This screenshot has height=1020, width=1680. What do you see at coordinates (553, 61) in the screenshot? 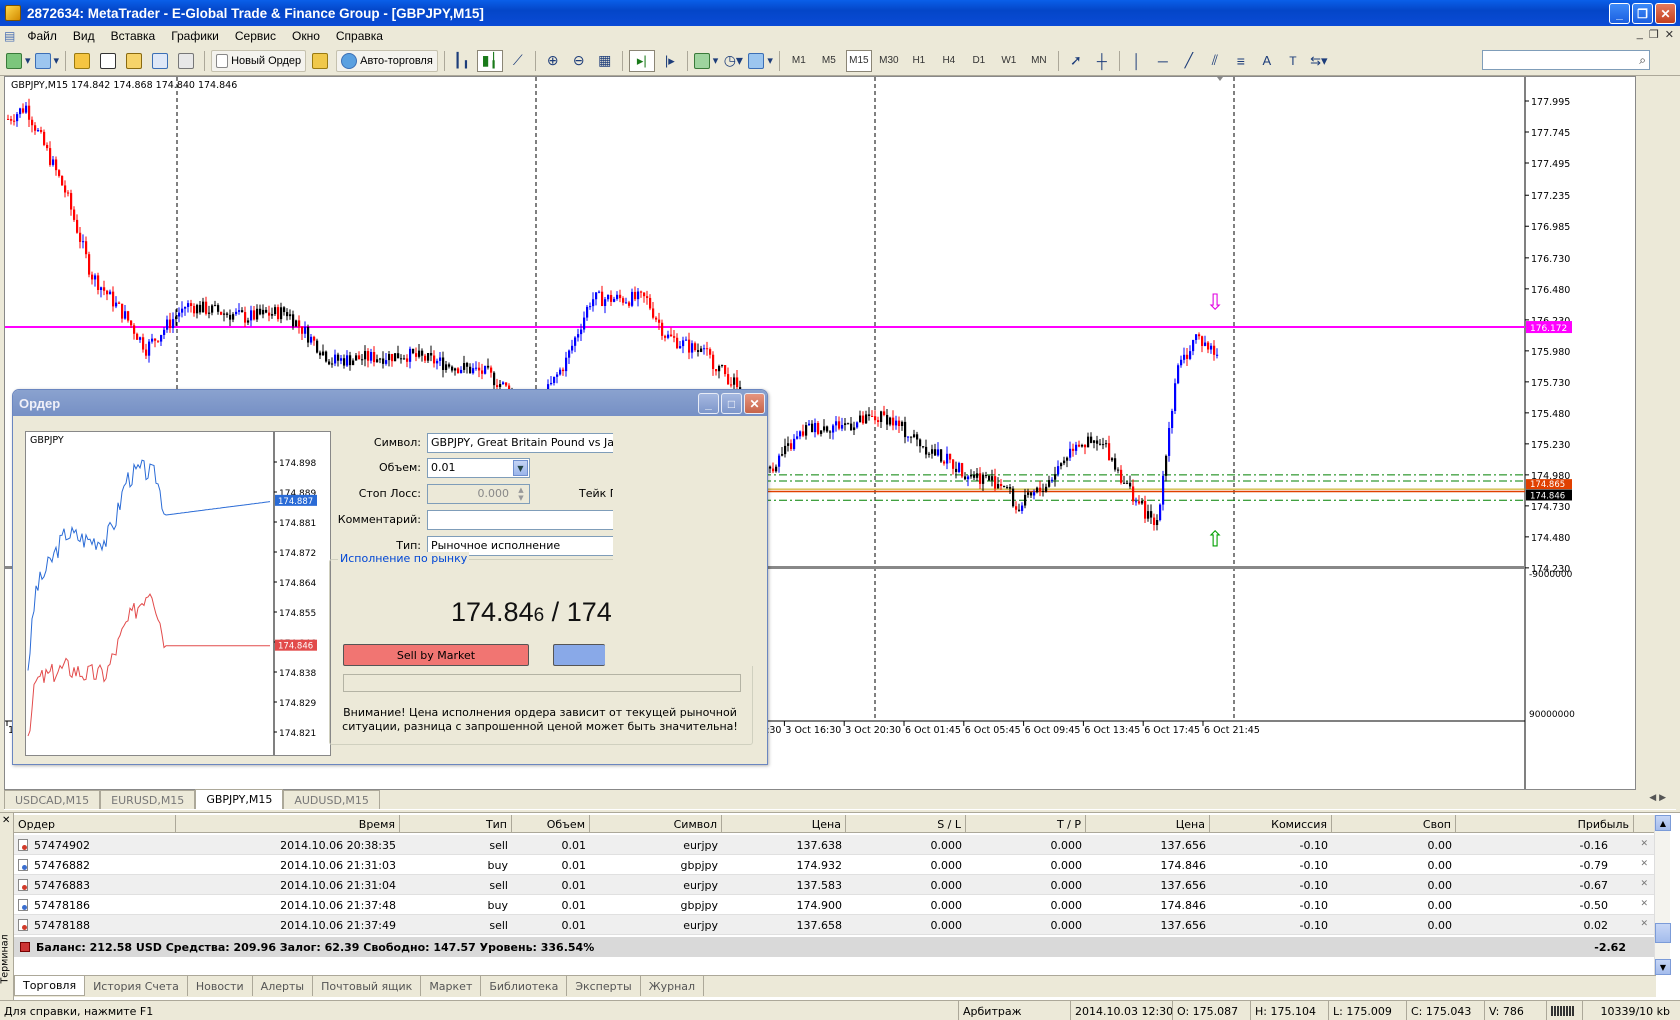
I see `zoom-in-icon: ⊕` at bounding box center [553, 61].